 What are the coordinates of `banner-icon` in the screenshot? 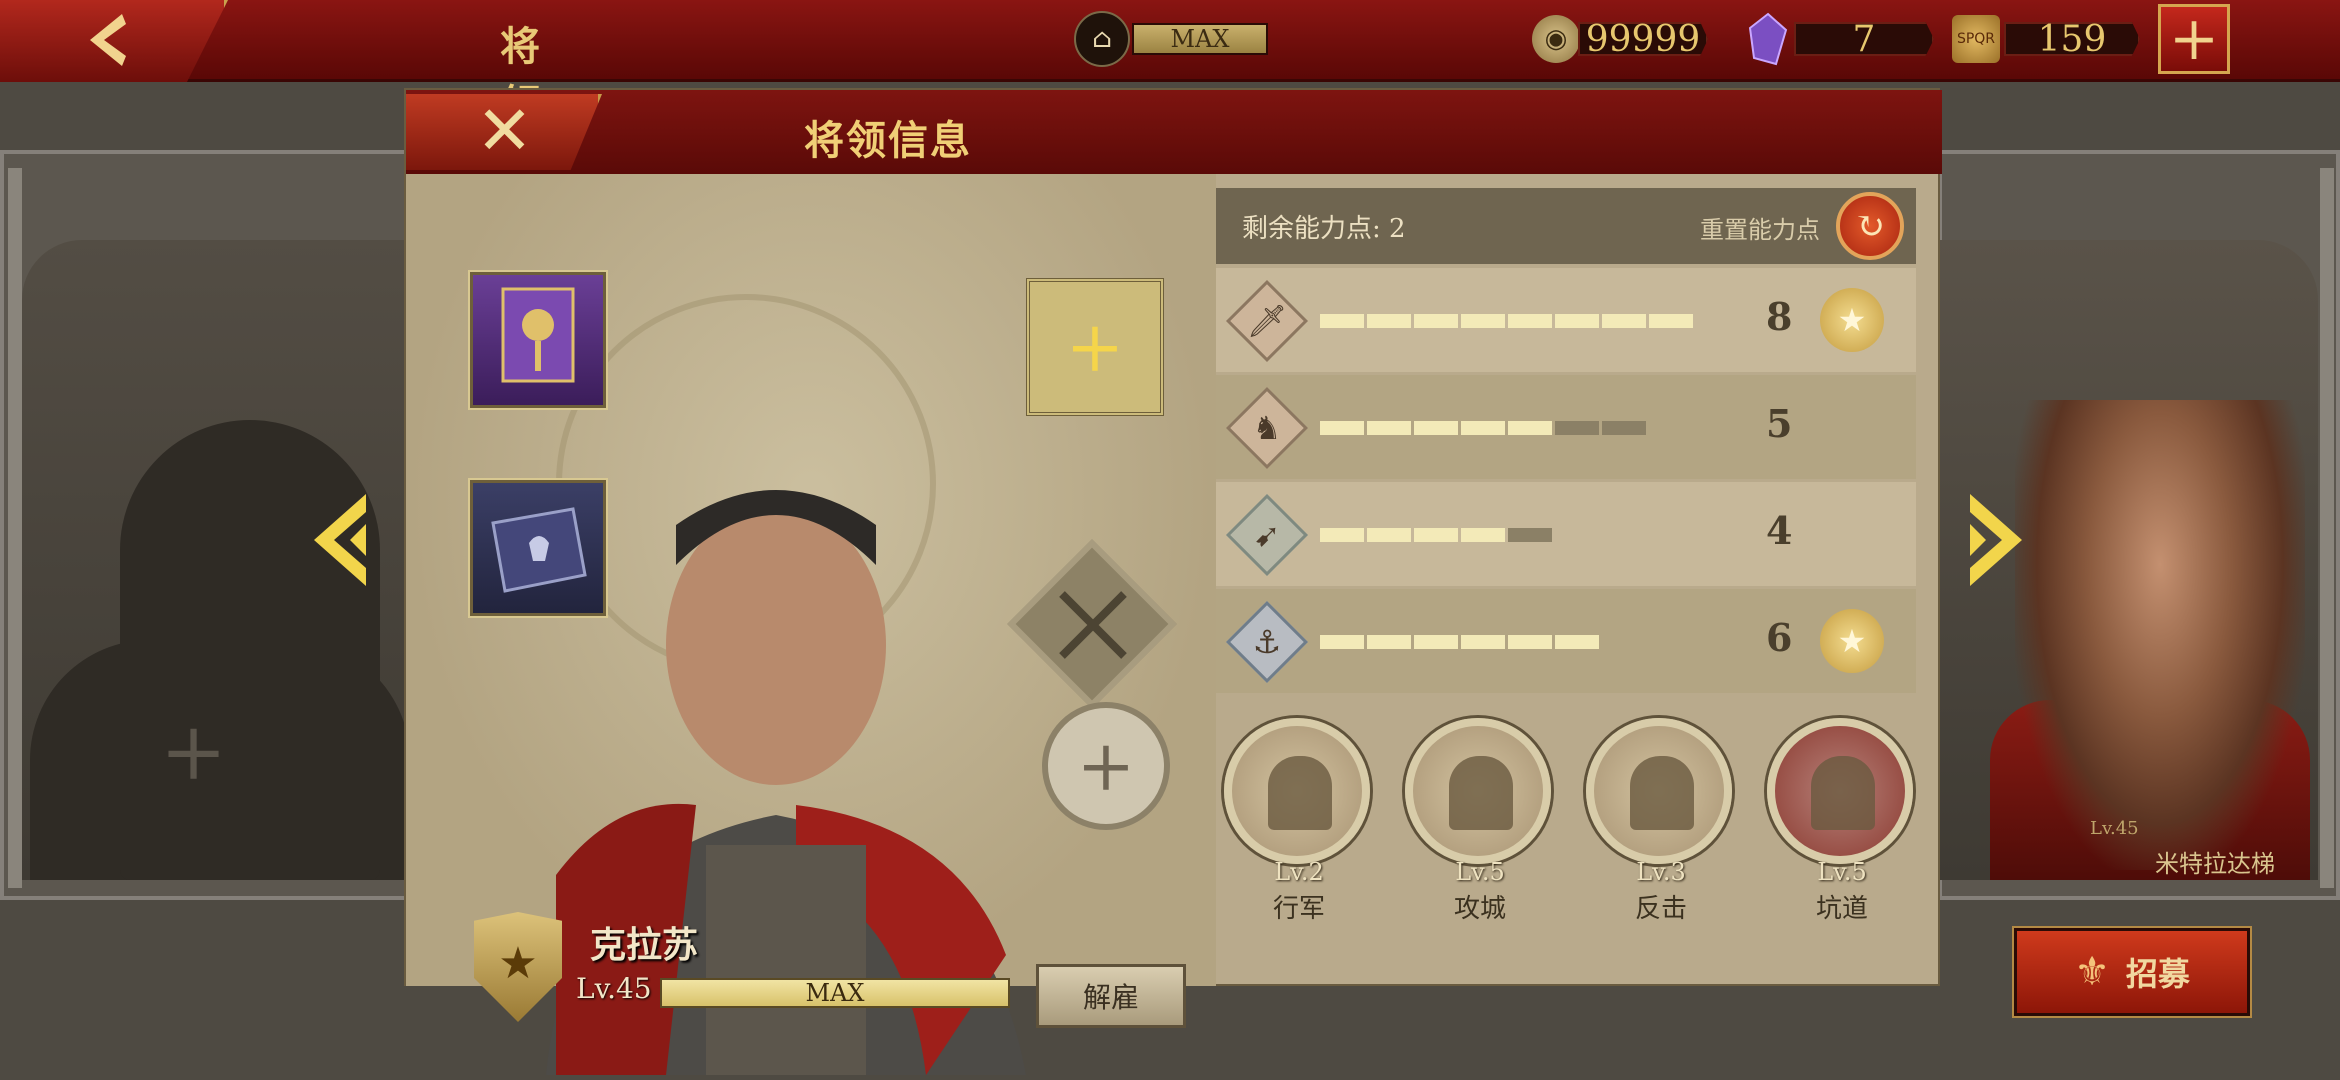 It's located at (538, 335).